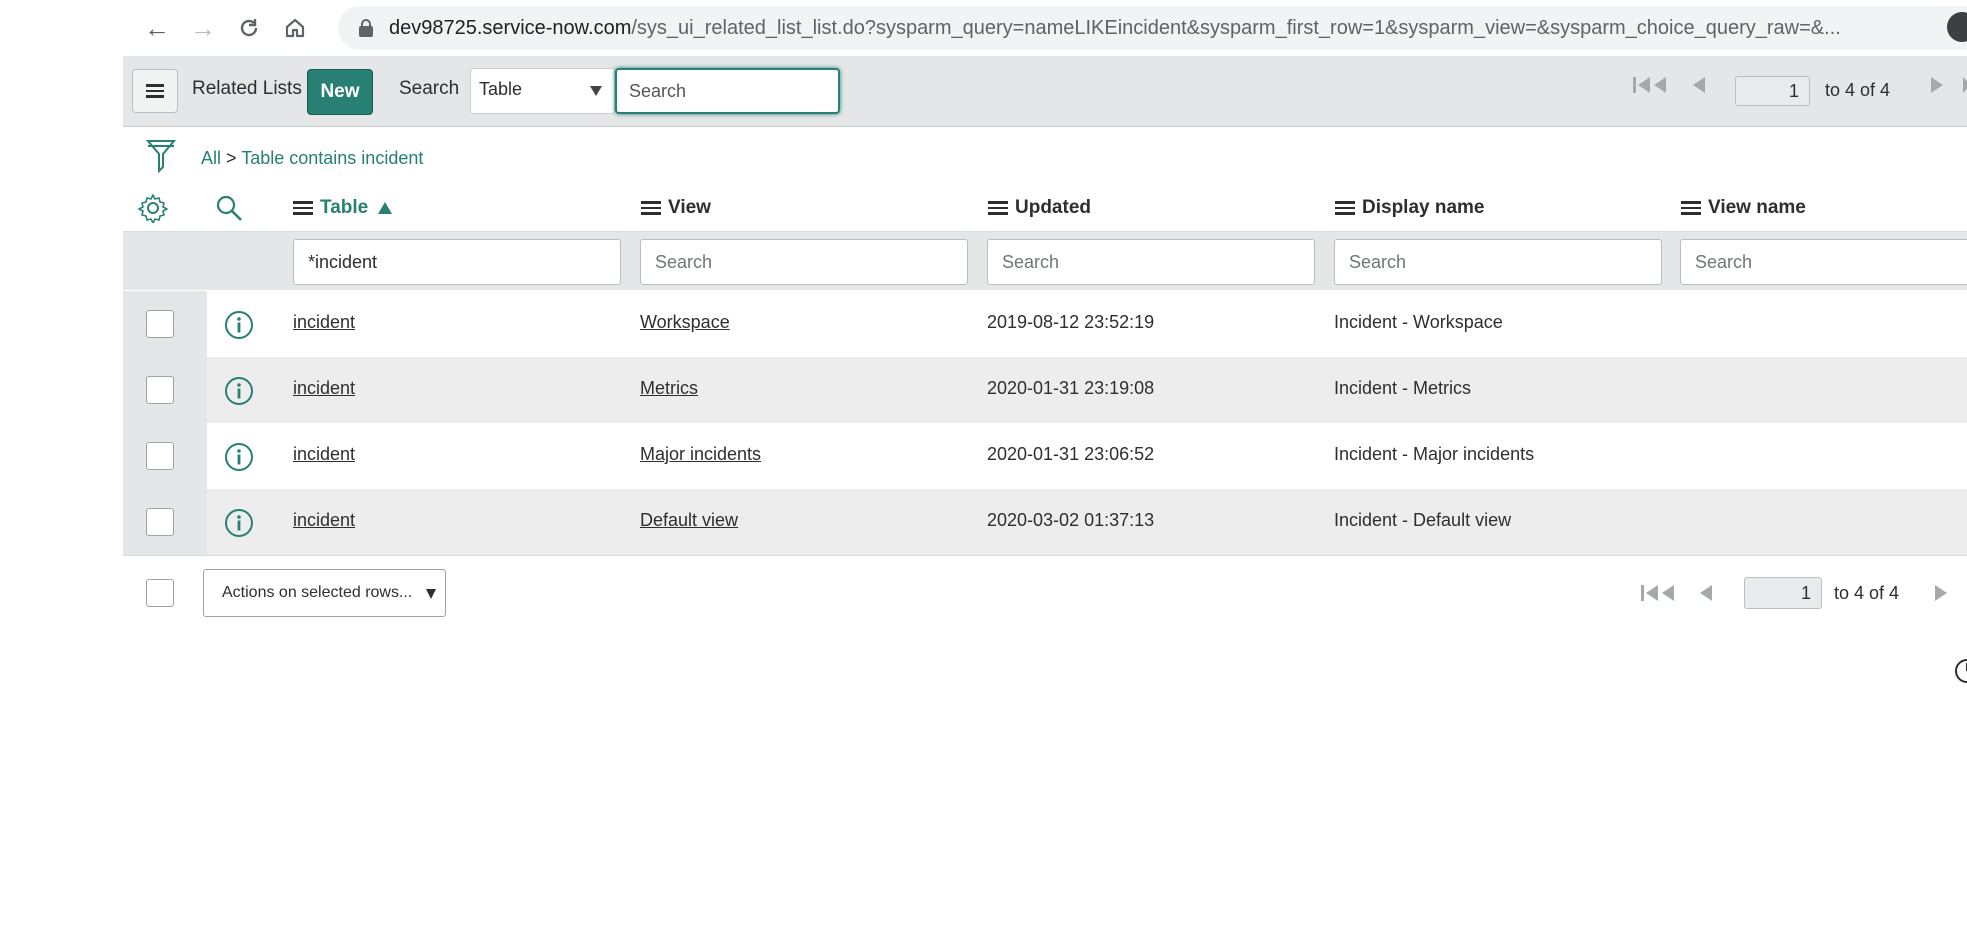  What do you see at coordinates (429, 88) in the screenshot?
I see `search-label: Search` at bounding box center [429, 88].